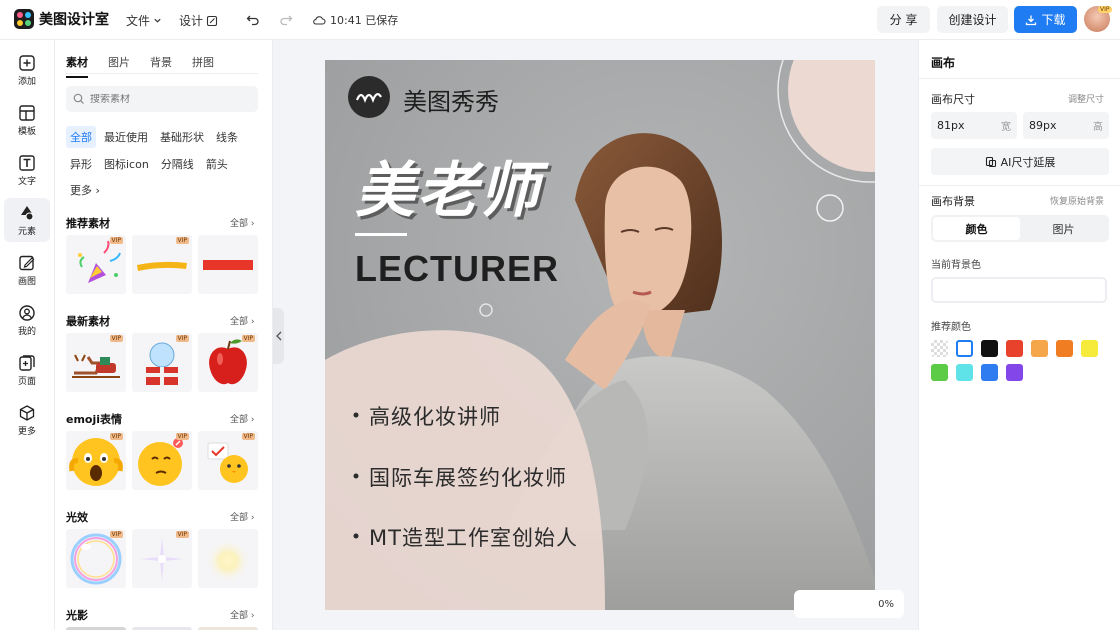 This screenshot has width=1120, height=630. Describe the element at coordinates (27, 70) in the screenshot. I see `nav-add: 添加` at that location.